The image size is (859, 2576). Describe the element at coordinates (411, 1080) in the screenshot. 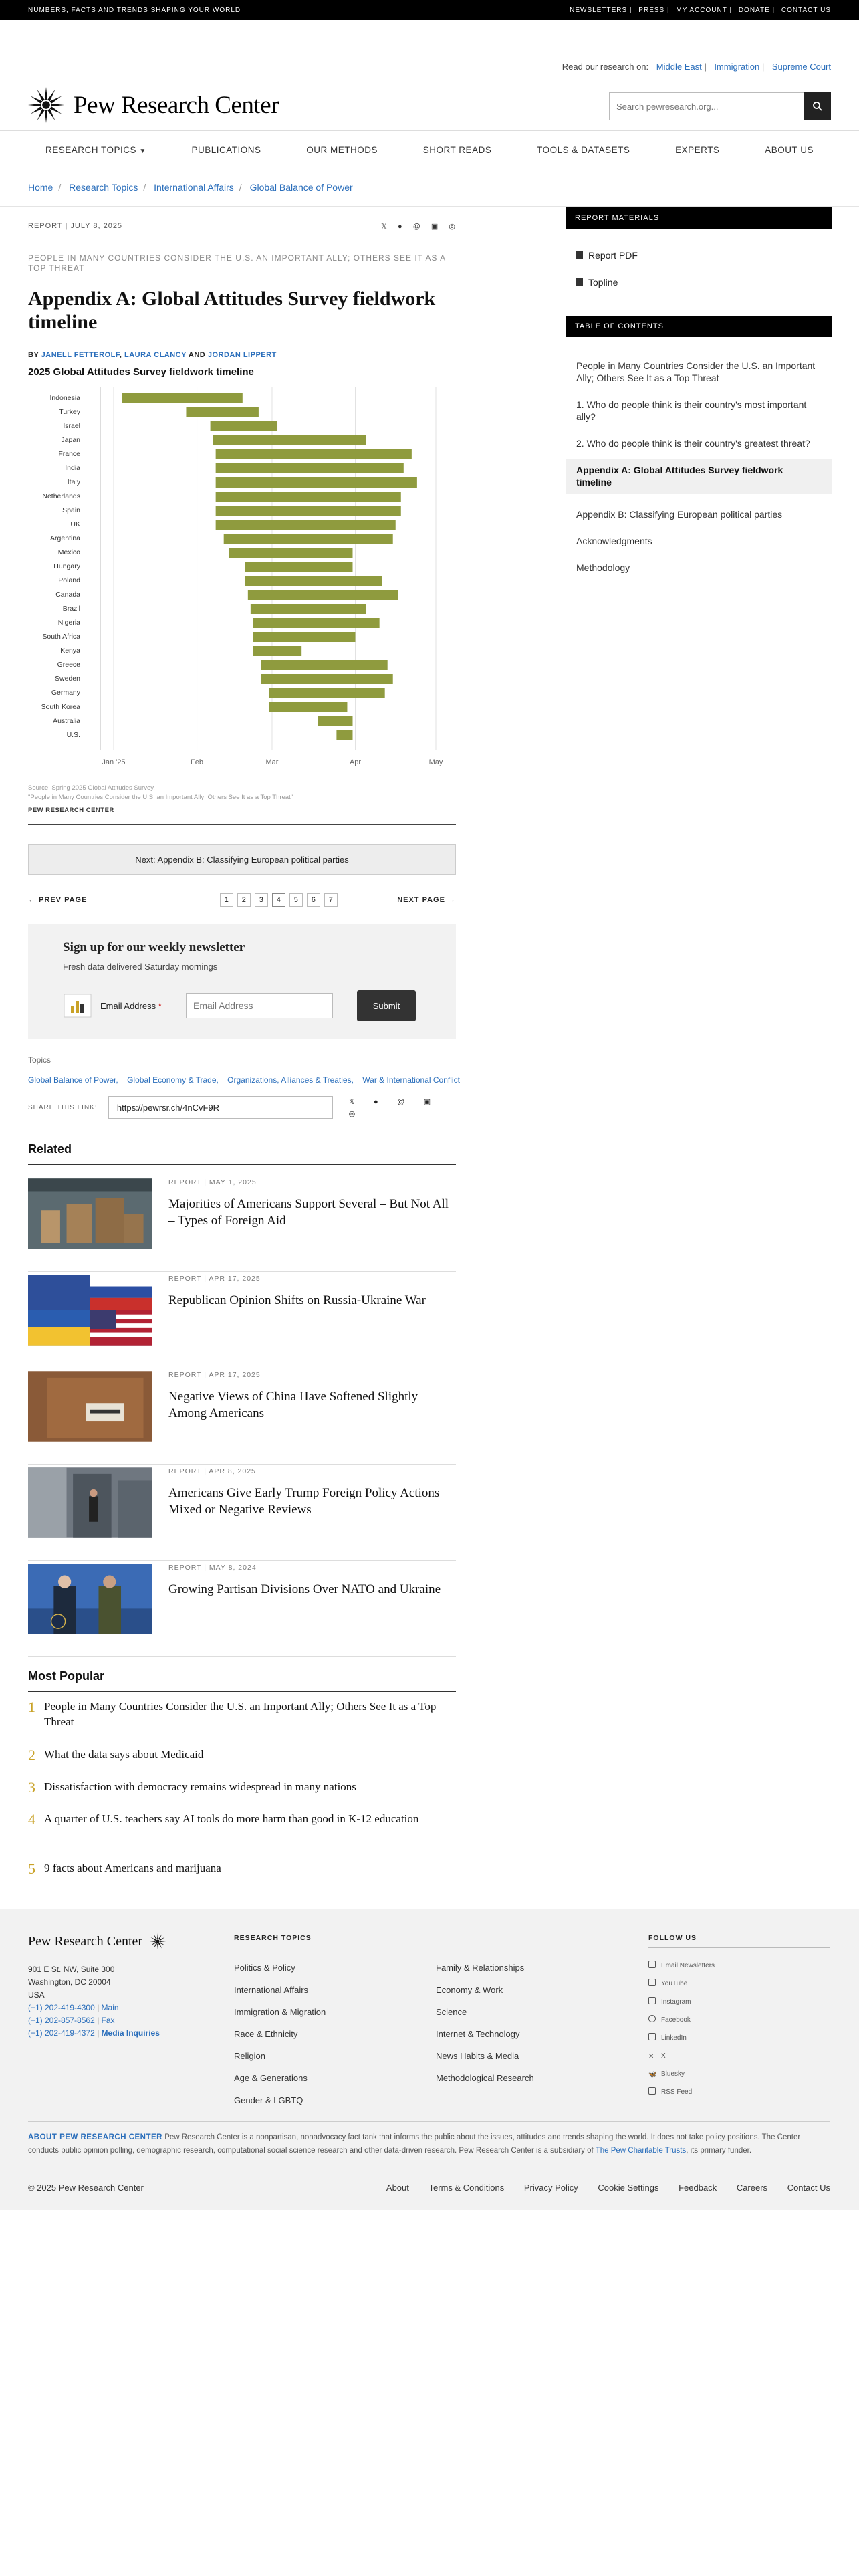

I see `topic-link: War & International Conflict` at that location.